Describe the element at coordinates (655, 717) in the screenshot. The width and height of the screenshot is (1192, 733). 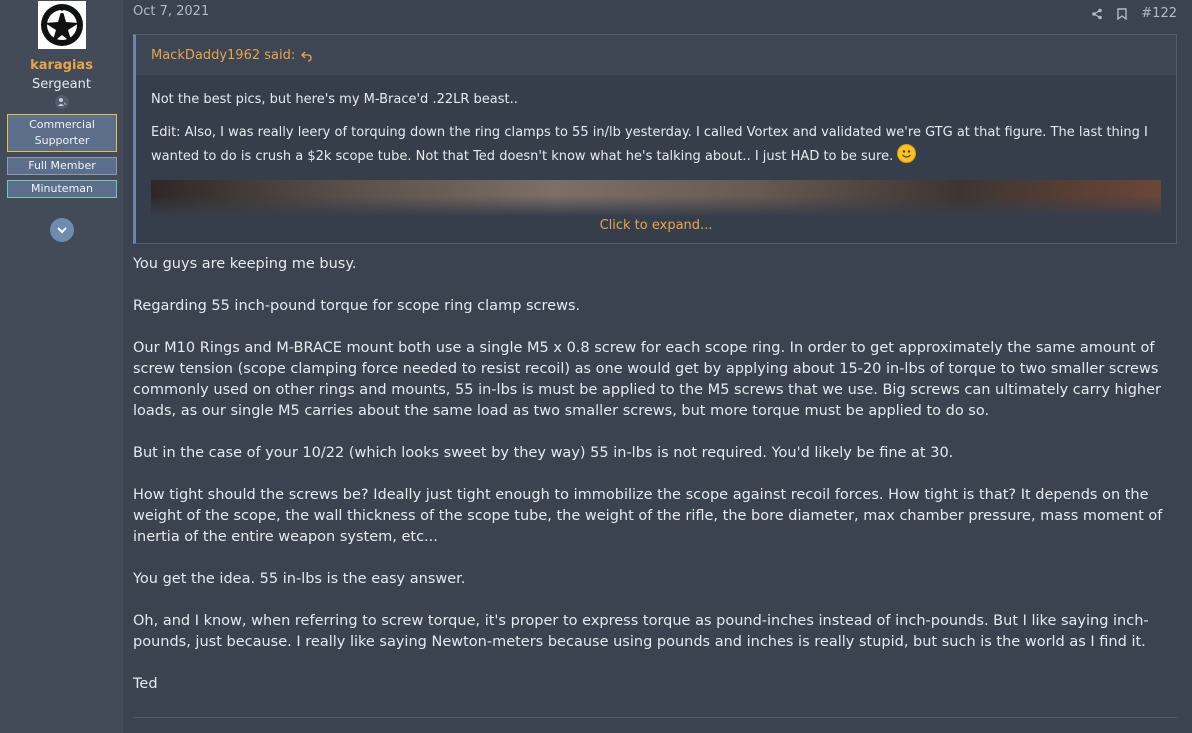
I see `post-footer-divider` at that location.